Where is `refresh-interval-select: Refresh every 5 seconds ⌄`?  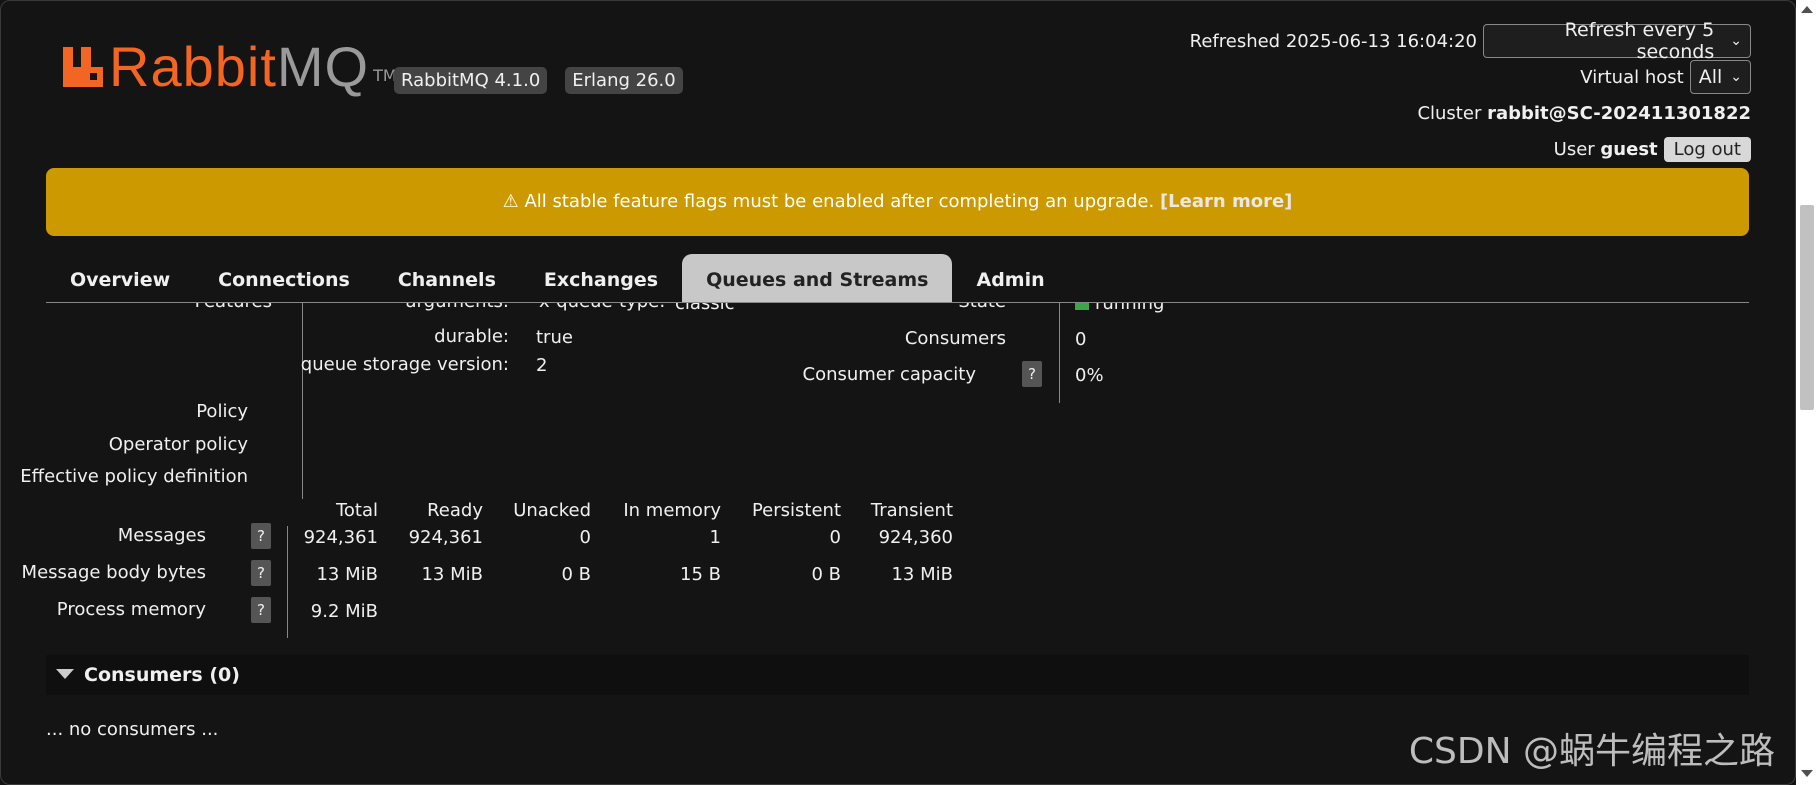
refresh-interval-select: Refresh every 5 seconds ⌄ is located at coordinates (1617, 41).